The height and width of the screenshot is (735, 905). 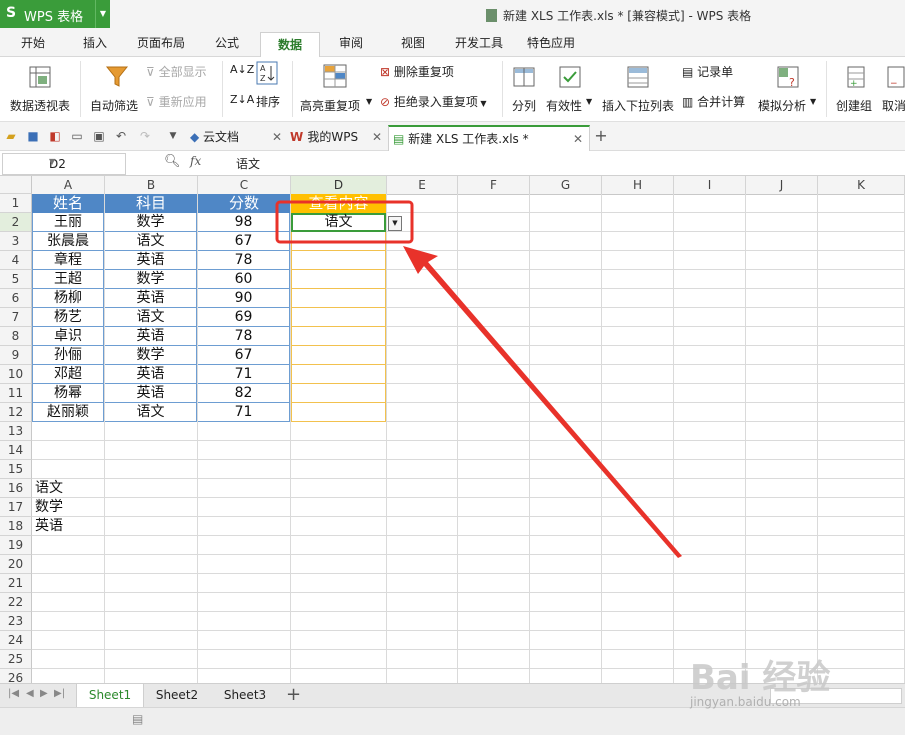 What do you see at coordinates (16, 374) in the screenshot?
I see `row-header-10: 10` at bounding box center [16, 374].